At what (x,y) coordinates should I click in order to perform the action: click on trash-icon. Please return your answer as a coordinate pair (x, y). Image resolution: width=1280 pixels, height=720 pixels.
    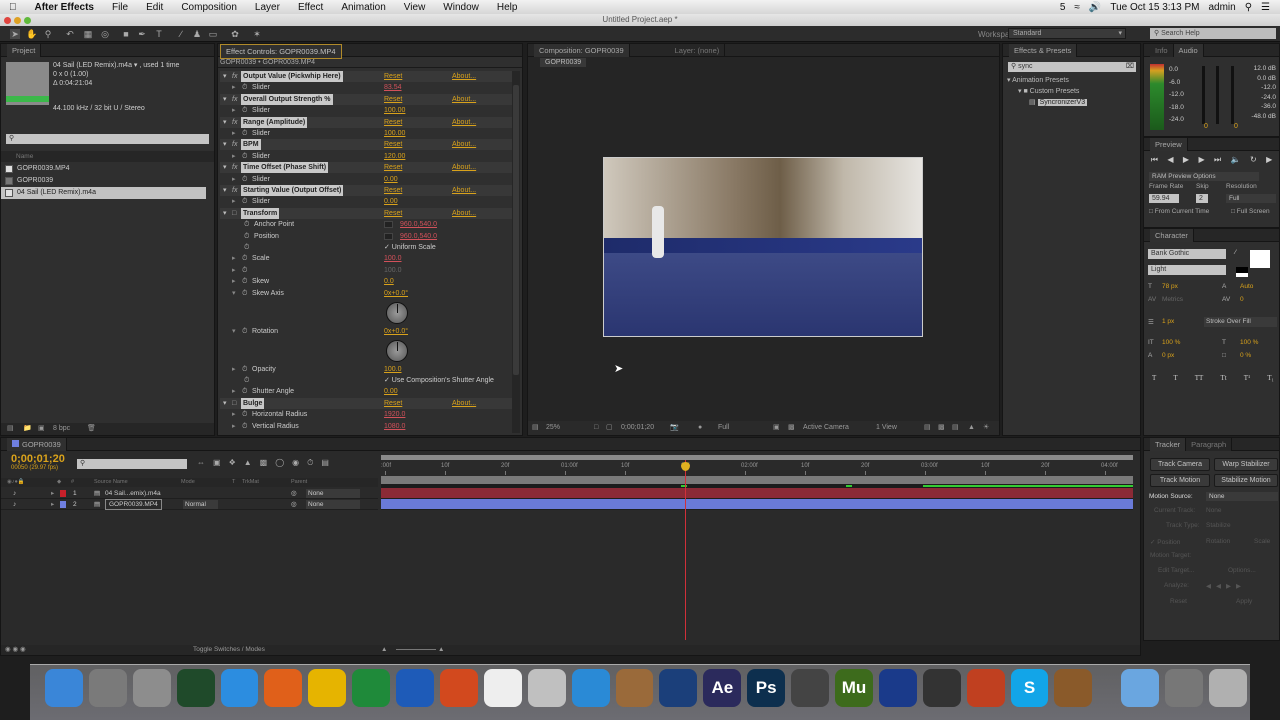
    Looking at the image, I should click on (1228, 688).